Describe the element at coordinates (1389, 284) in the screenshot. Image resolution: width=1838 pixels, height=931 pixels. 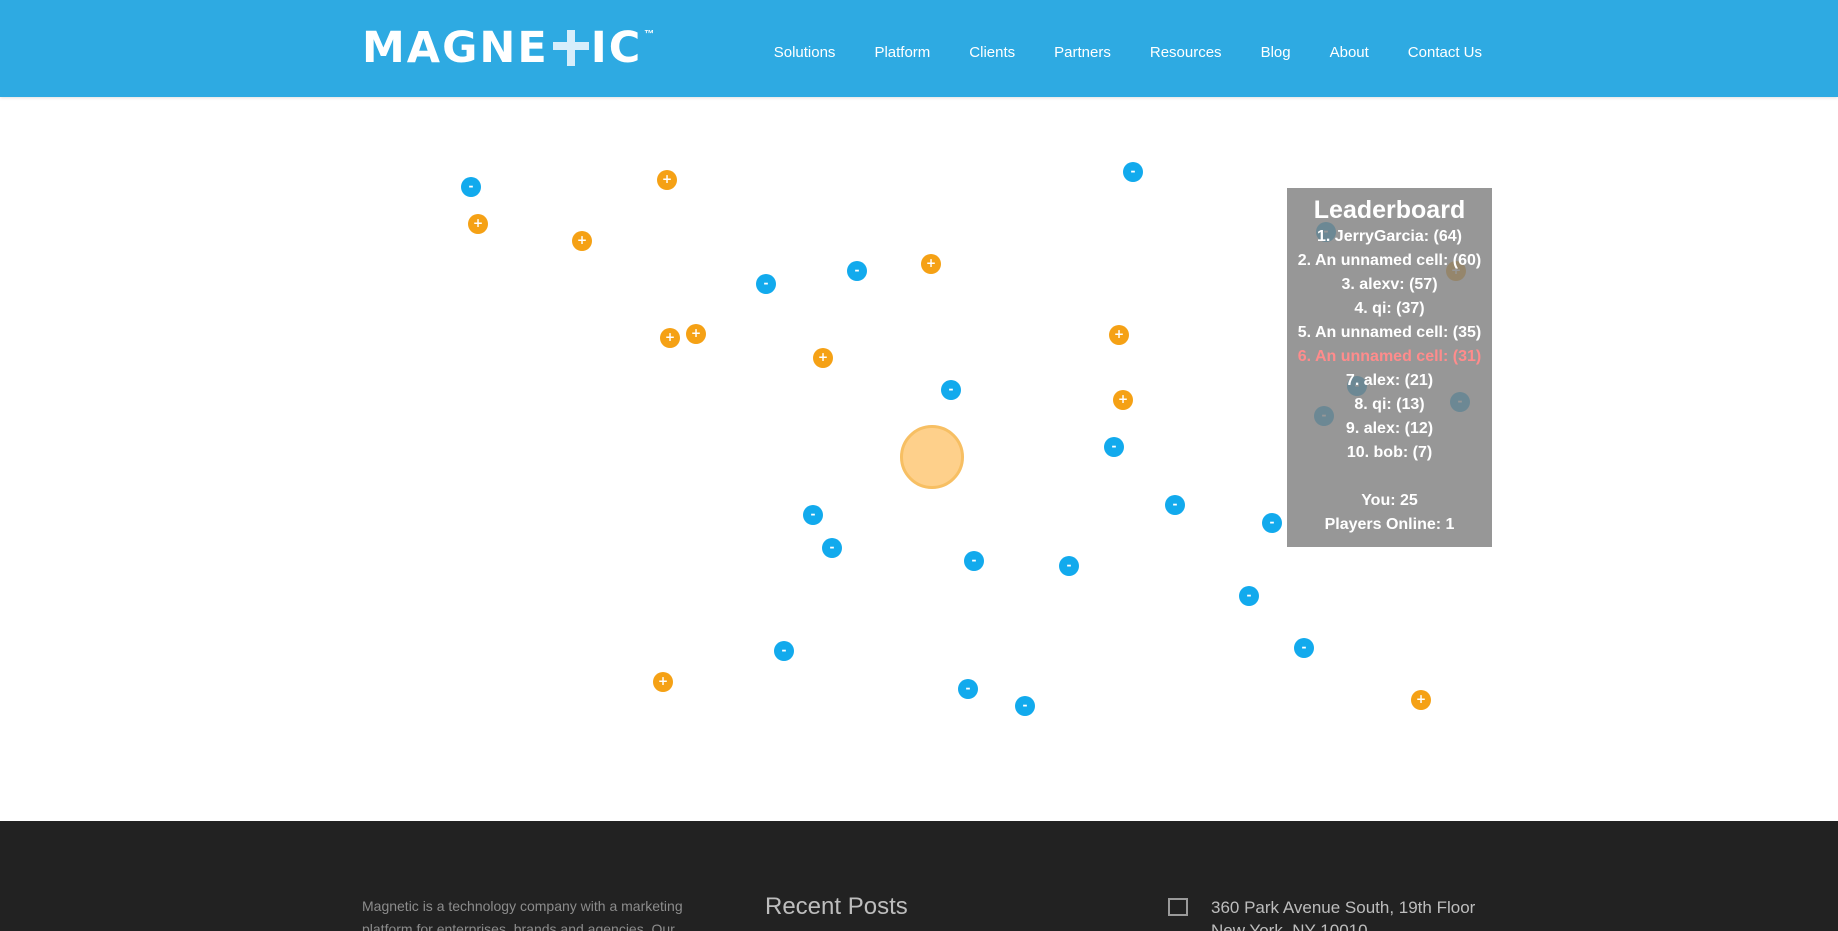
I see `leaderboard-entry: 3. alexv: (57)` at that location.